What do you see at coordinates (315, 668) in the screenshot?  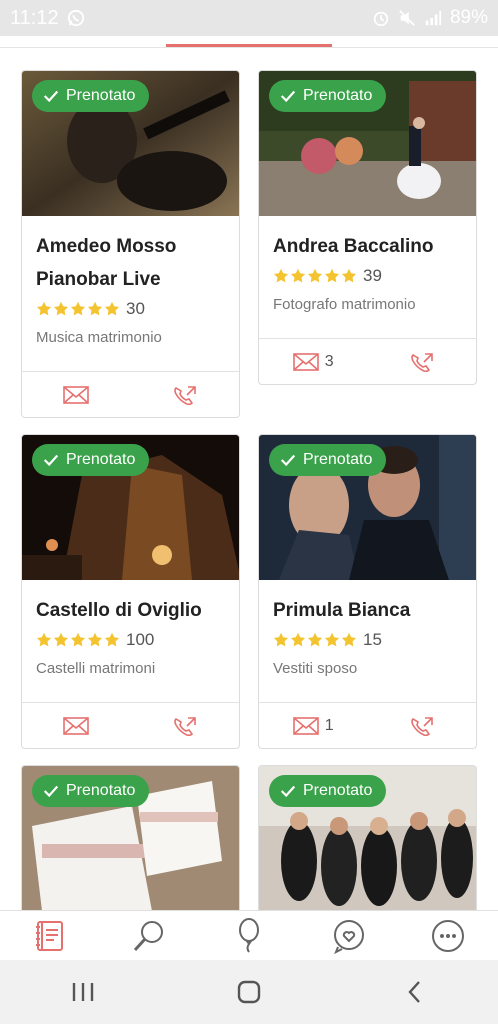 I see `vendor-category: Vestiti sposo` at bounding box center [315, 668].